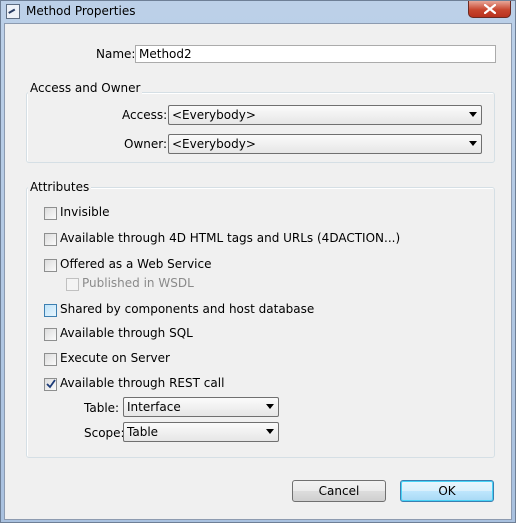  Describe the element at coordinates (136, 264) in the screenshot. I see `web-service-label: Offered as a Web Service` at that location.